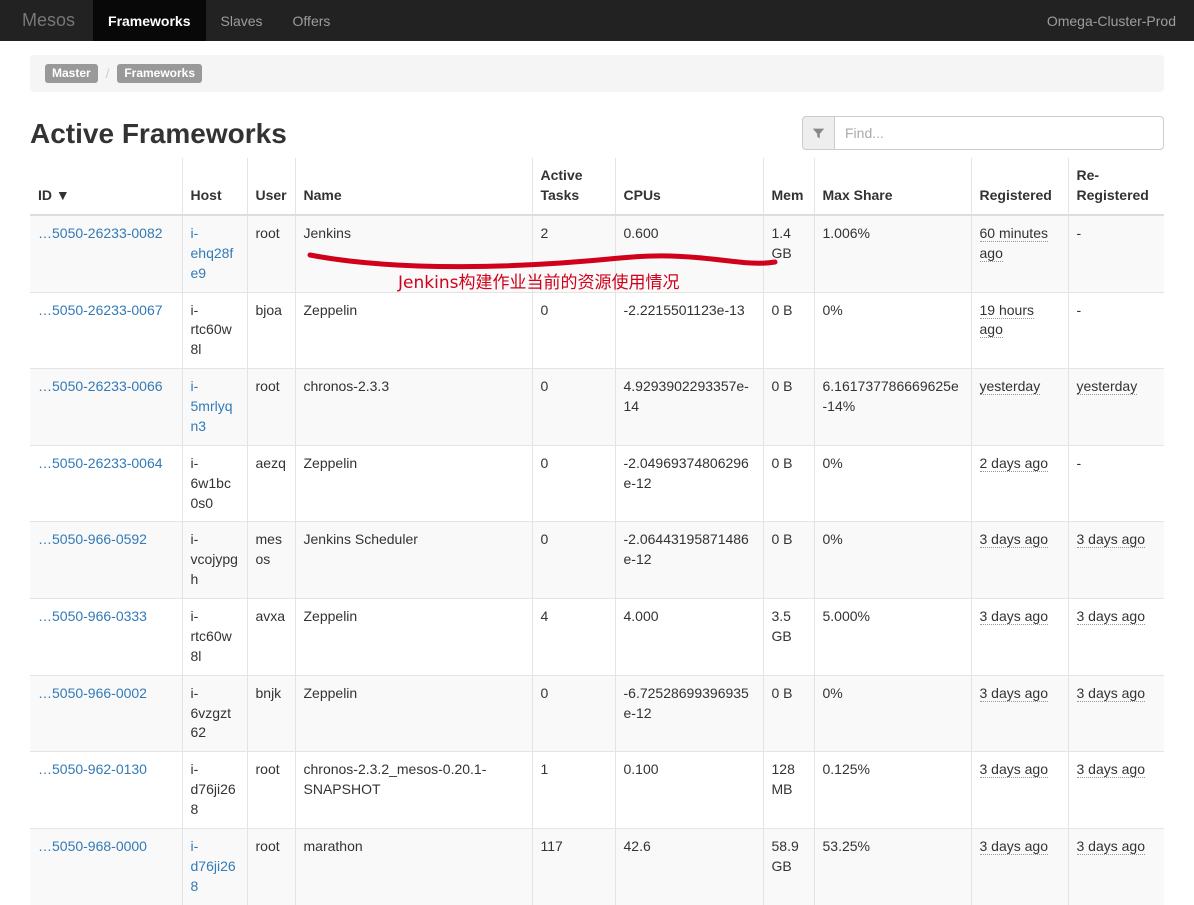 The image size is (1194, 905). Describe the element at coordinates (106, 713) in the screenshot. I see `framework-id-cell: …5050-966-0002` at that location.